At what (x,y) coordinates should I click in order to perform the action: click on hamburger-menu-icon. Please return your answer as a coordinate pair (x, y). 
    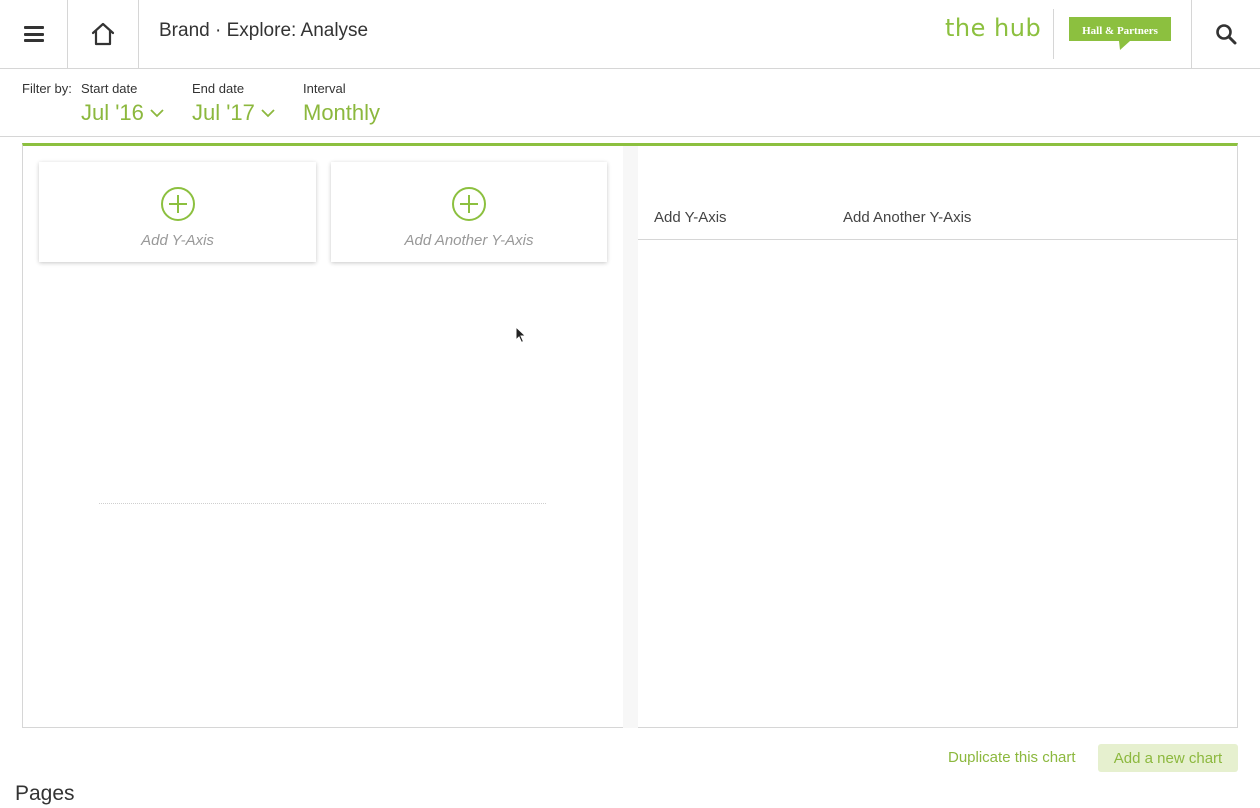
    Looking at the image, I should click on (33, 34).